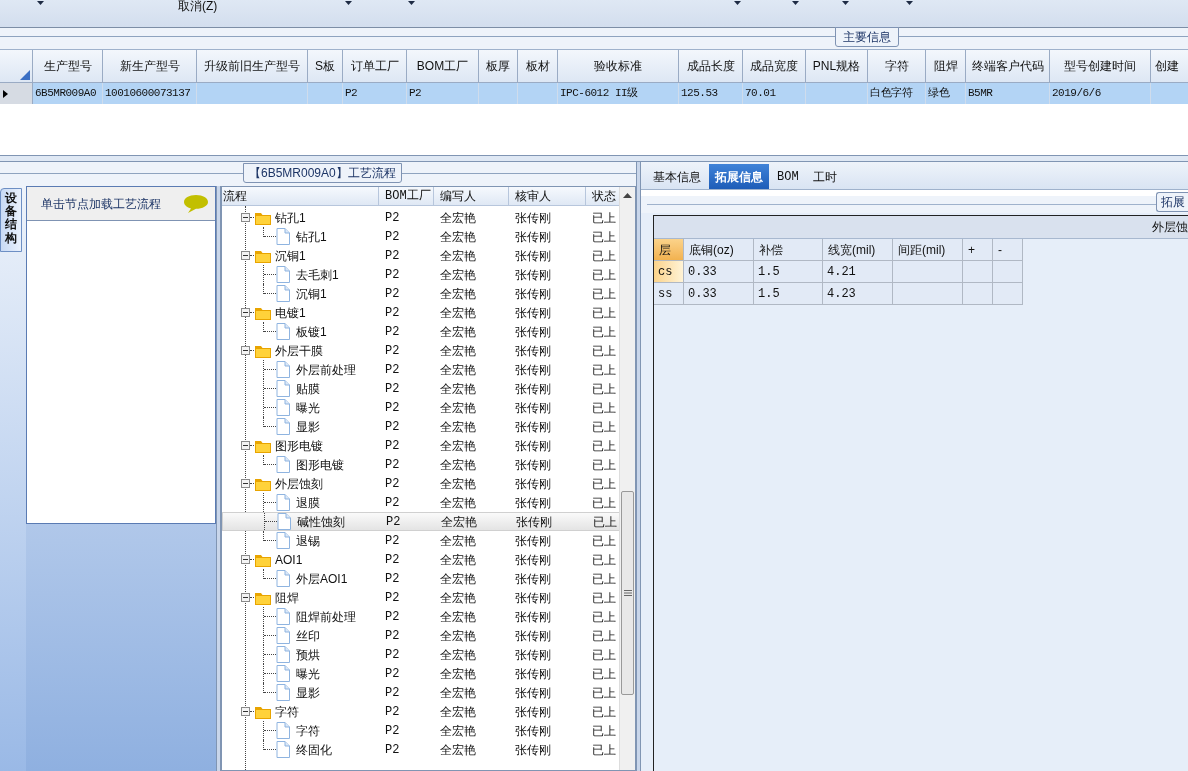 Image resolution: width=1188 pixels, height=771 pixels. What do you see at coordinates (1000, 249) in the screenshot?
I see `column-header: -` at bounding box center [1000, 249].